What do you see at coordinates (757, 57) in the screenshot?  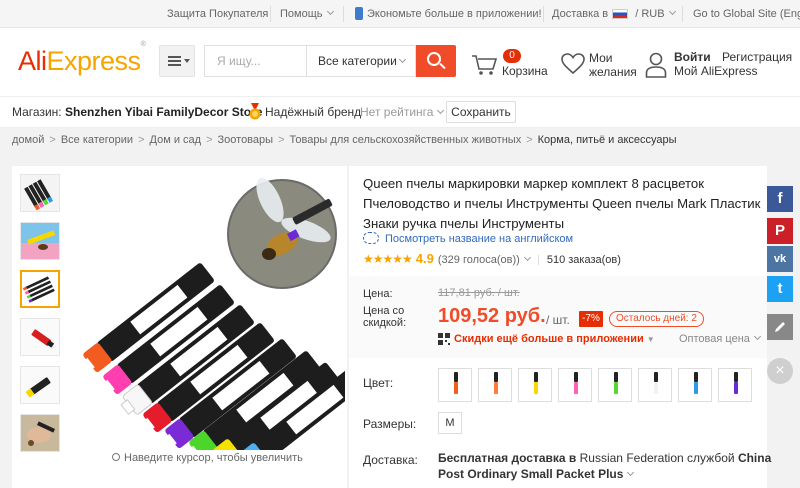 I see `register-link: Регистрация` at bounding box center [757, 57].